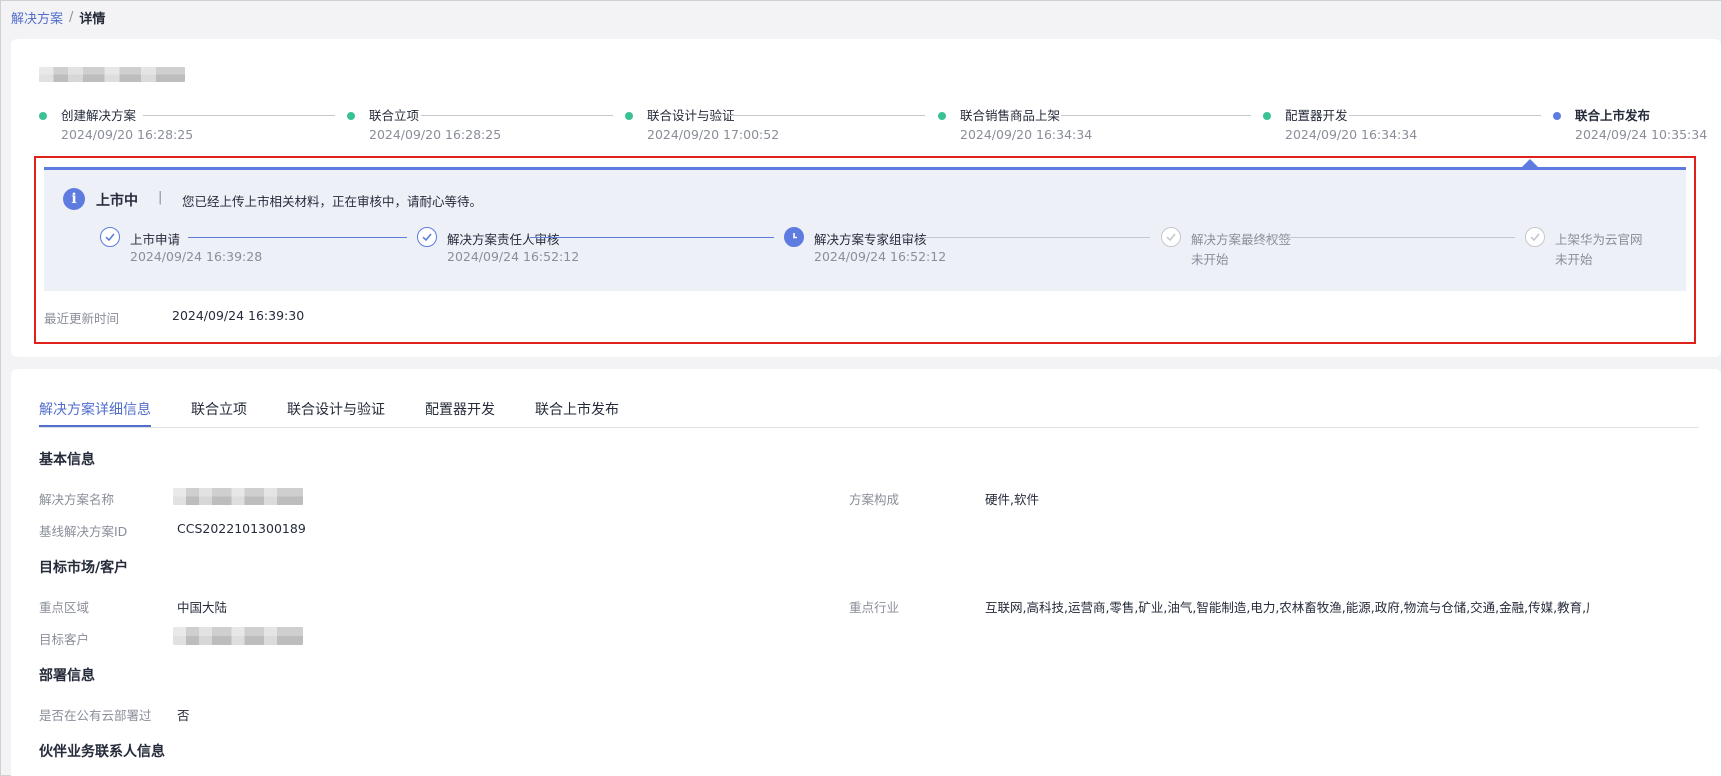  I want to click on field-label-industry: 重点行业, so click(874, 607).